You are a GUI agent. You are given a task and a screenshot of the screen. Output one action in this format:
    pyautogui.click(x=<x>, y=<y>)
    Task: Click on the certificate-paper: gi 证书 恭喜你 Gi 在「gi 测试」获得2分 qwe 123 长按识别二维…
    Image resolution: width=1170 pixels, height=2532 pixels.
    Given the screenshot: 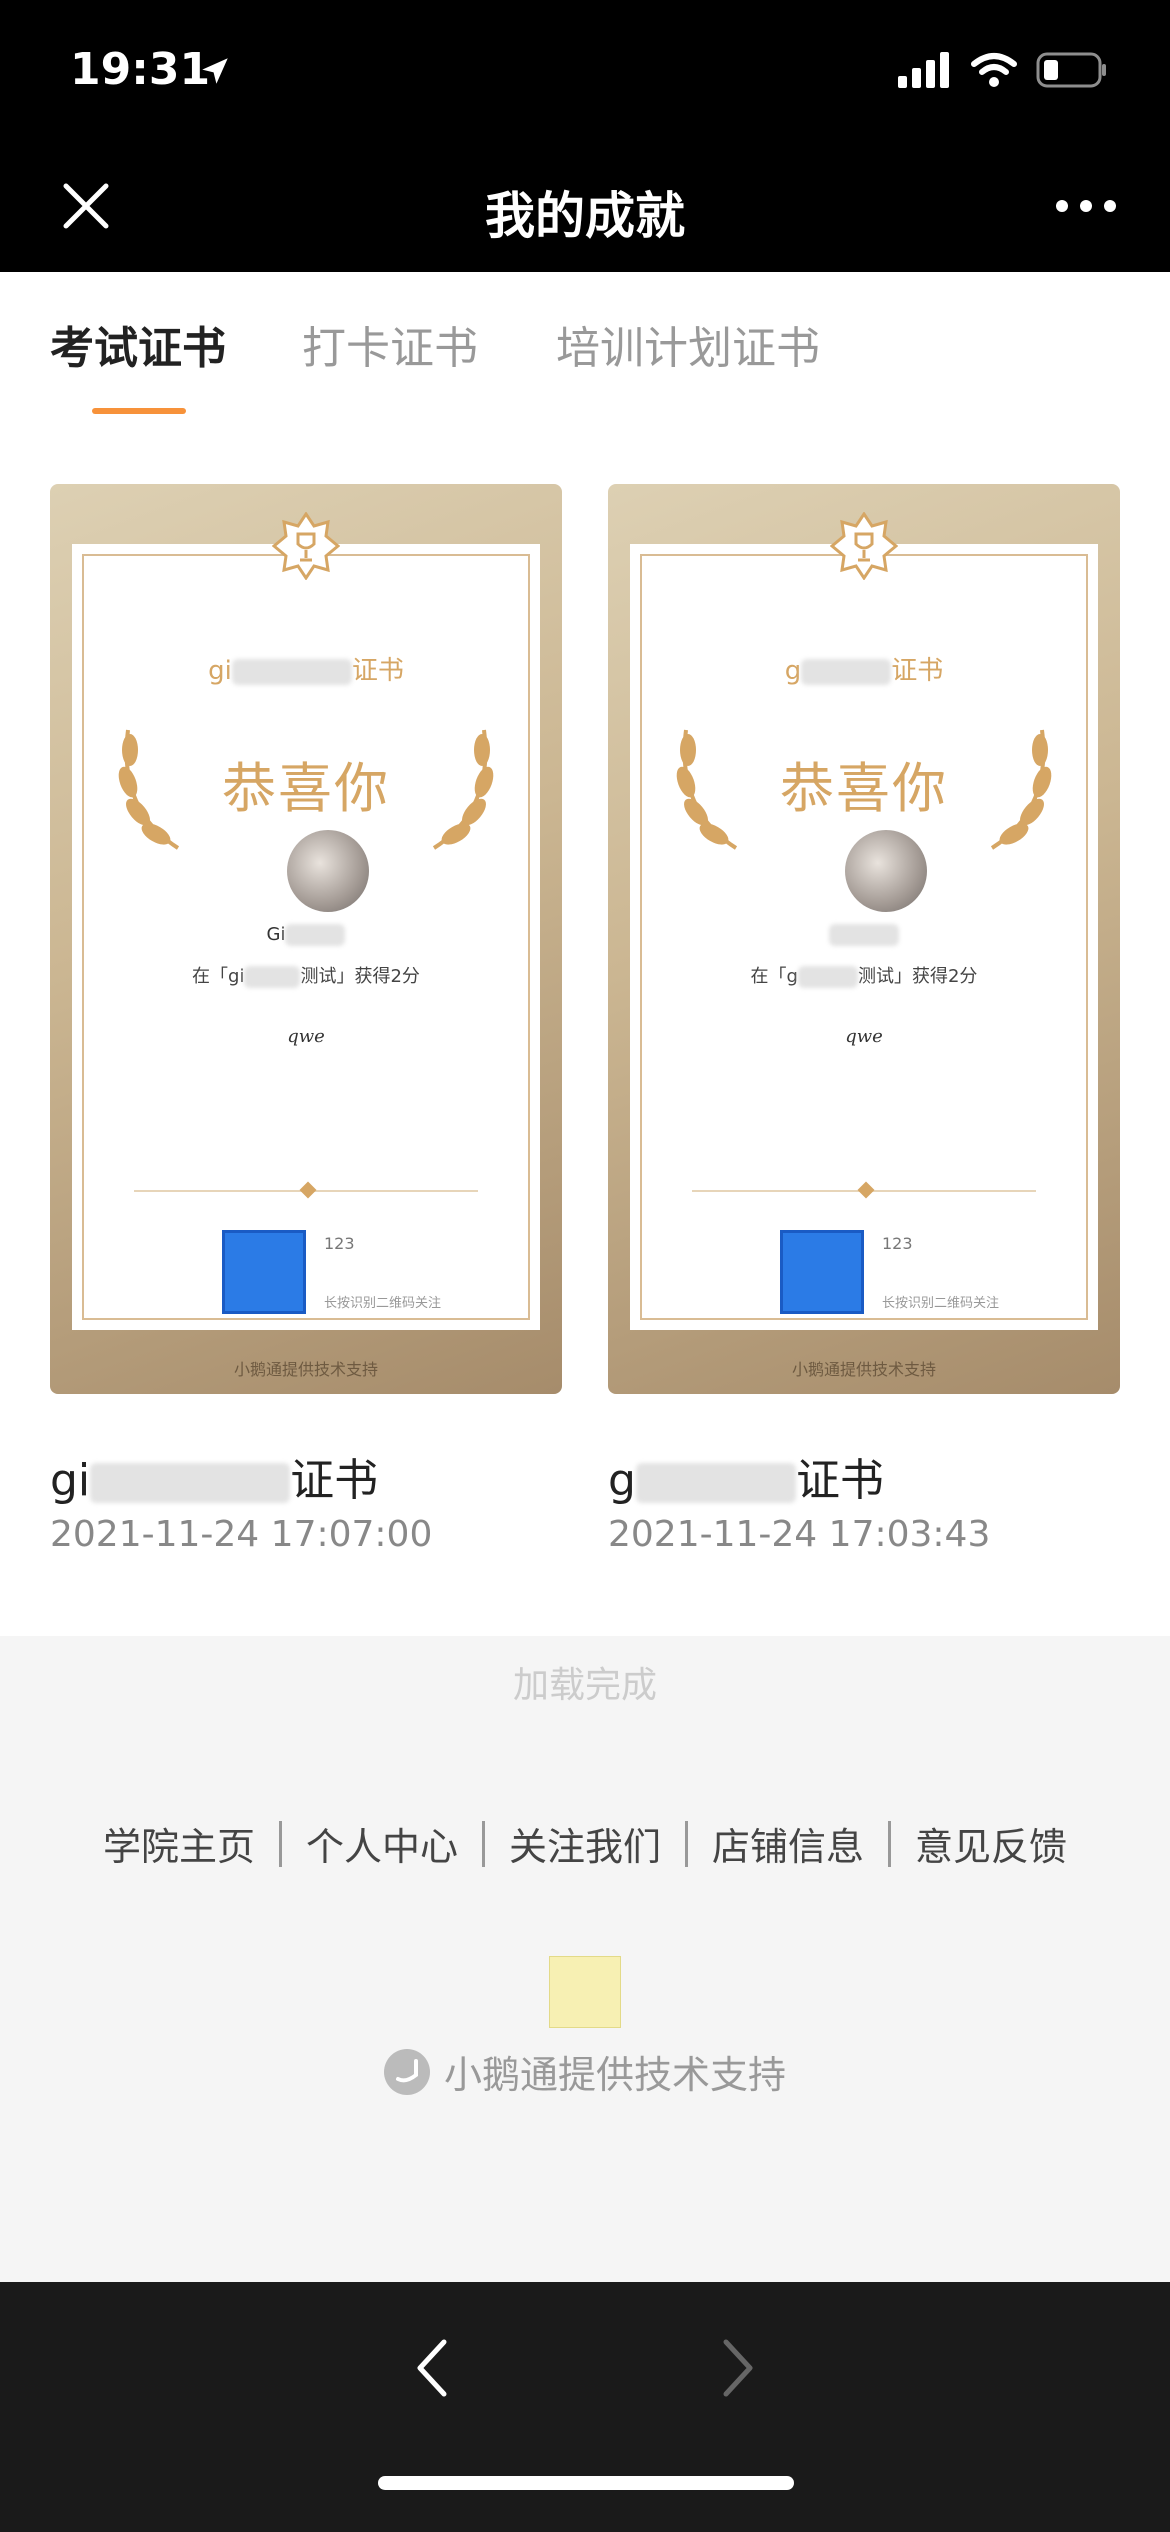 What is the action you would take?
    pyautogui.click(x=306, y=937)
    